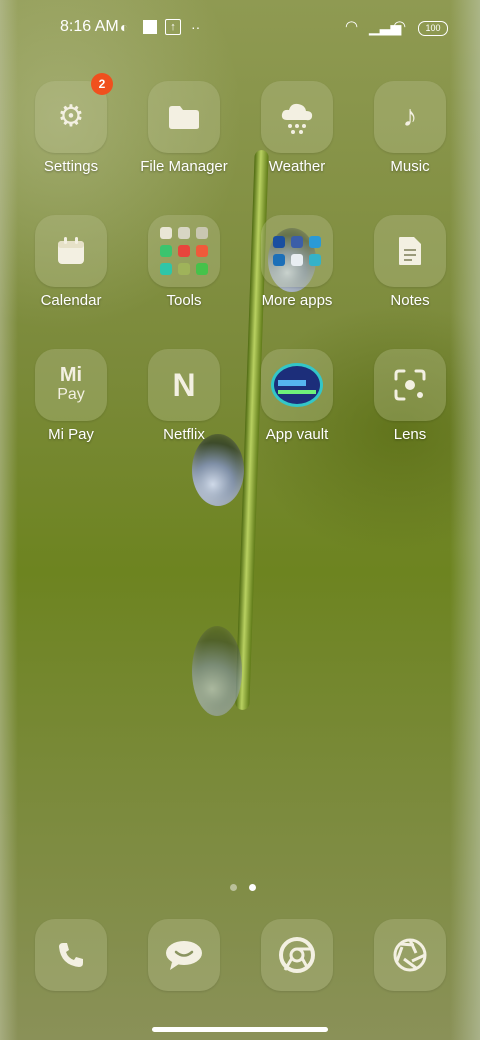  What do you see at coordinates (297, 300) in the screenshot?
I see `app-label: More apps` at bounding box center [297, 300].